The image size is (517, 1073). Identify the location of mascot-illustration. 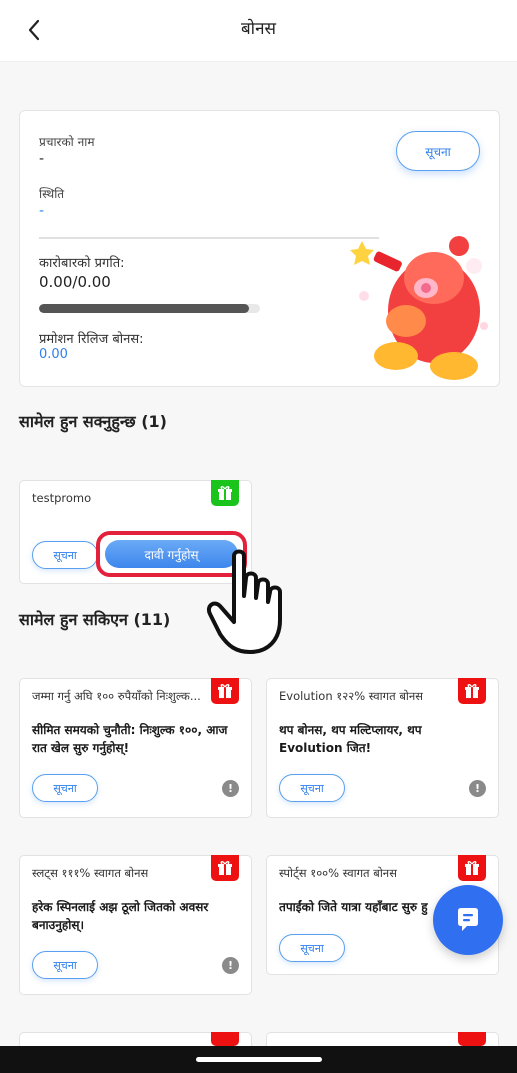
(419, 308).